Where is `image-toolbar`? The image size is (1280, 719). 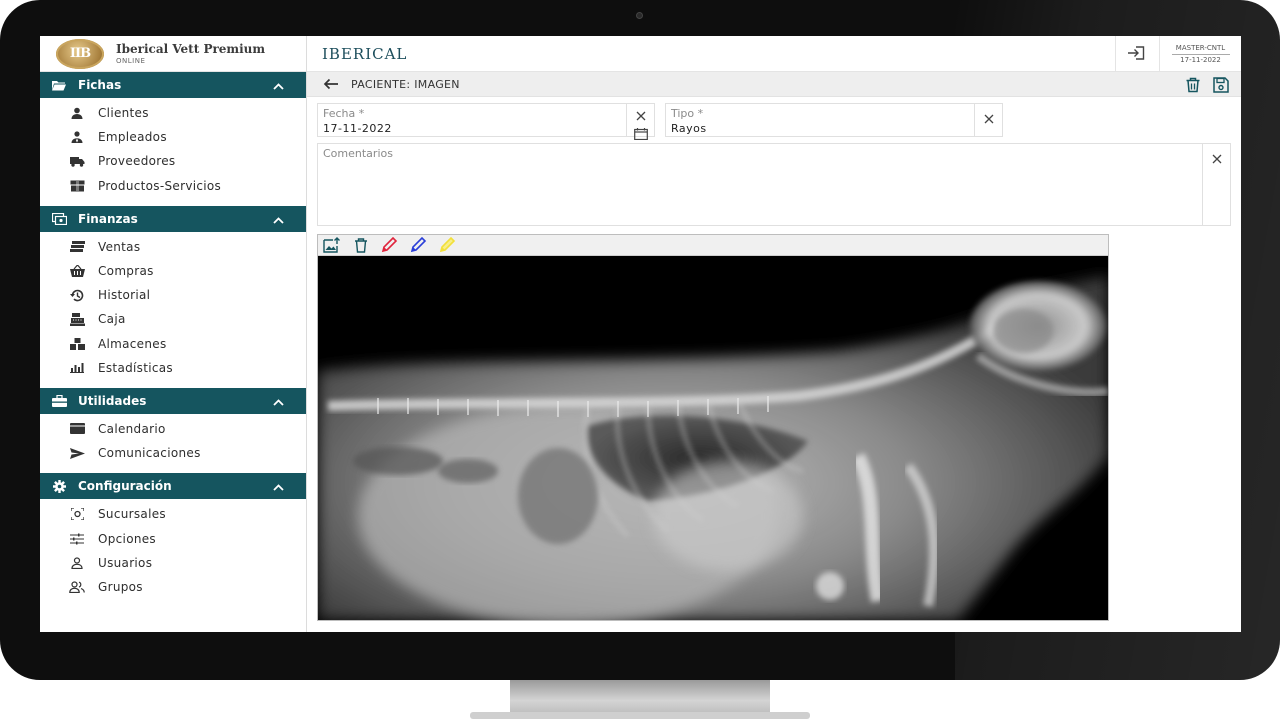 image-toolbar is located at coordinates (713, 245).